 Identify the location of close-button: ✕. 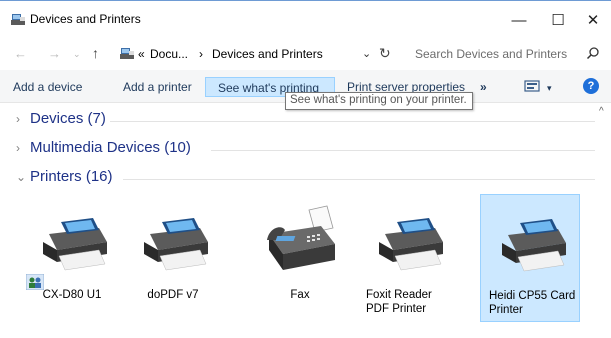
(590, 20).